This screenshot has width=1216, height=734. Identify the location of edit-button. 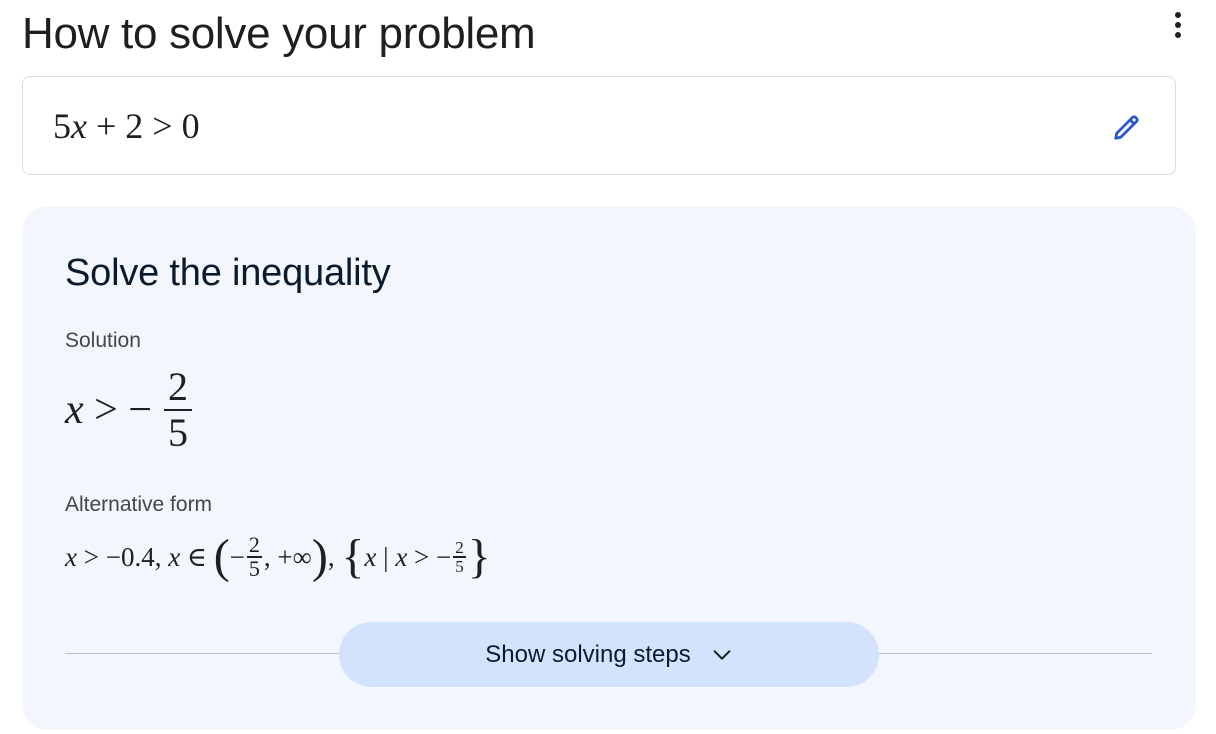
(1127, 127).